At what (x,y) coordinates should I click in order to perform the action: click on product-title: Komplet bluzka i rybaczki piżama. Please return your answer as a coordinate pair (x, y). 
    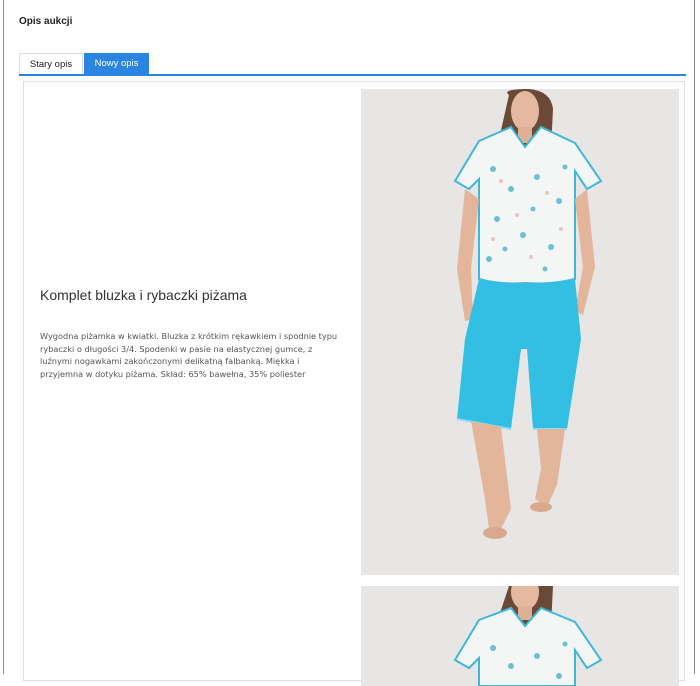
    Looking at the image, I should click on (143, 295).